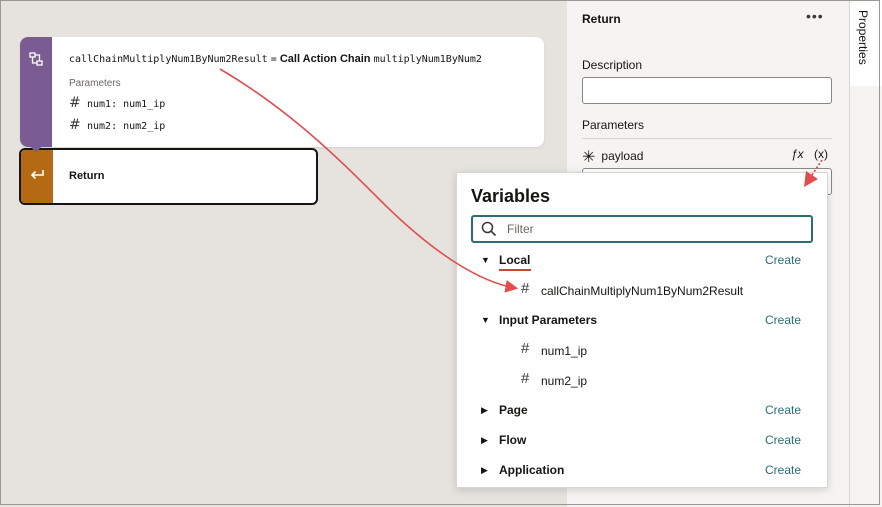  What do you see at coordinates (642, 351) in the screenshot?
I see `variable-item: # num1_ip` at bounding box center [642, 351].